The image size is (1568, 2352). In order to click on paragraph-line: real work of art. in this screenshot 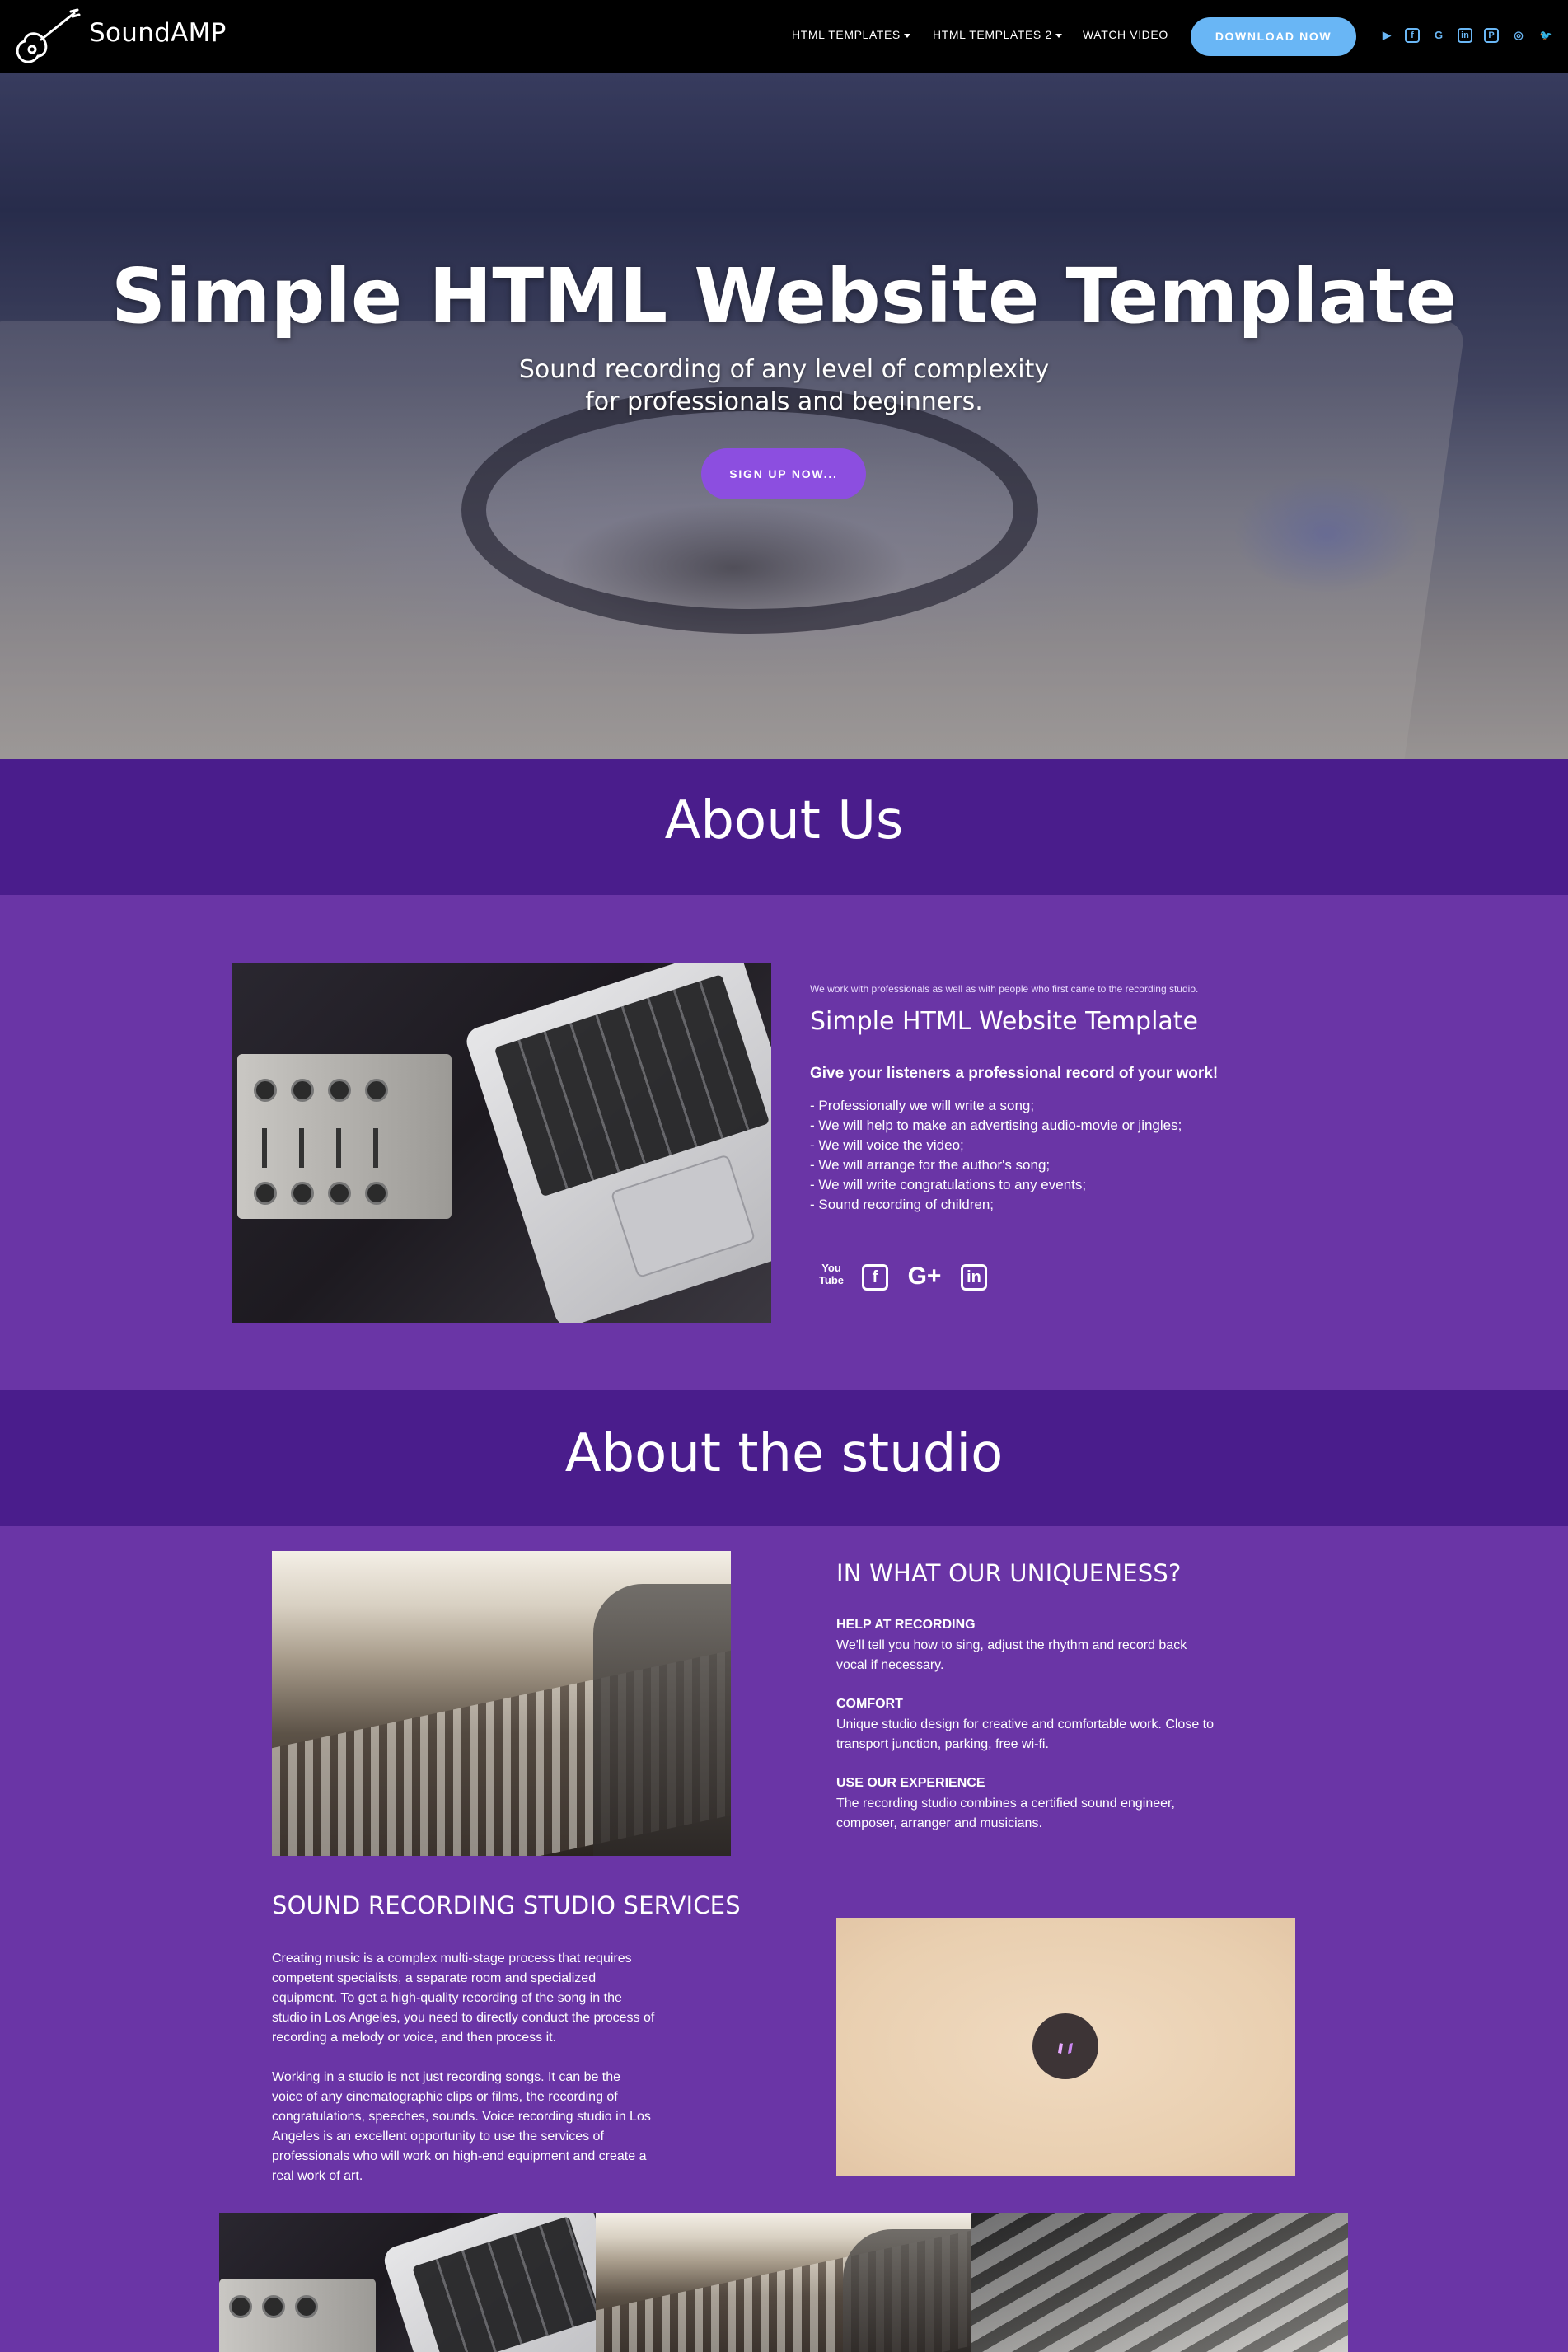, I will do `click(317, 2176)`.